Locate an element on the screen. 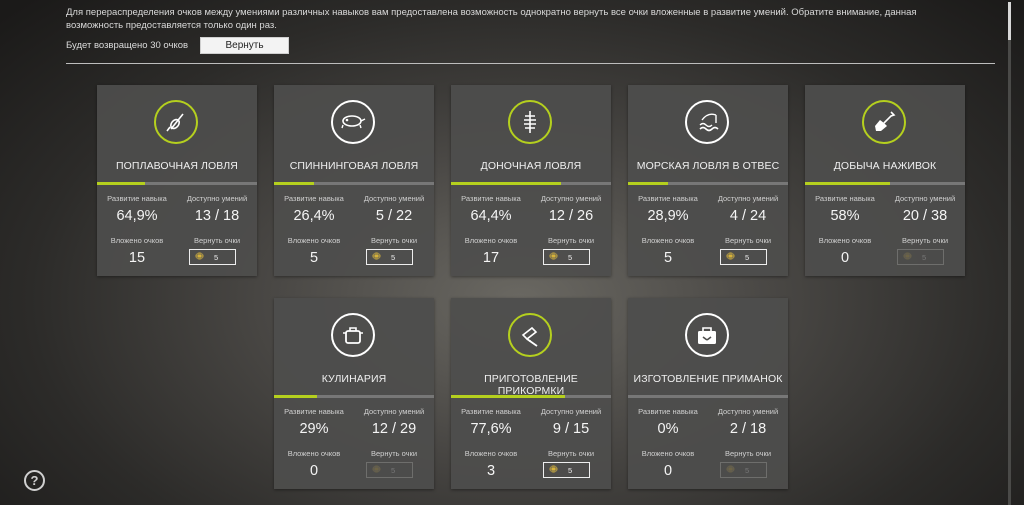 This screenshot has width=1024, height=505. toolbox-icon is located at coordinates (707, 335).